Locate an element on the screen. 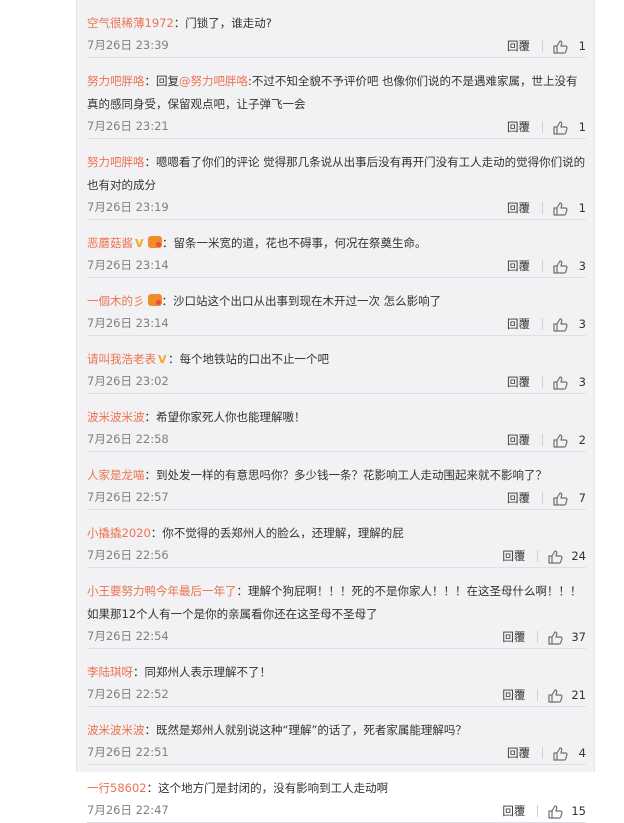  comment-segment: ：同郑州人表示理解不了！ is located at coordinates (202, 672).